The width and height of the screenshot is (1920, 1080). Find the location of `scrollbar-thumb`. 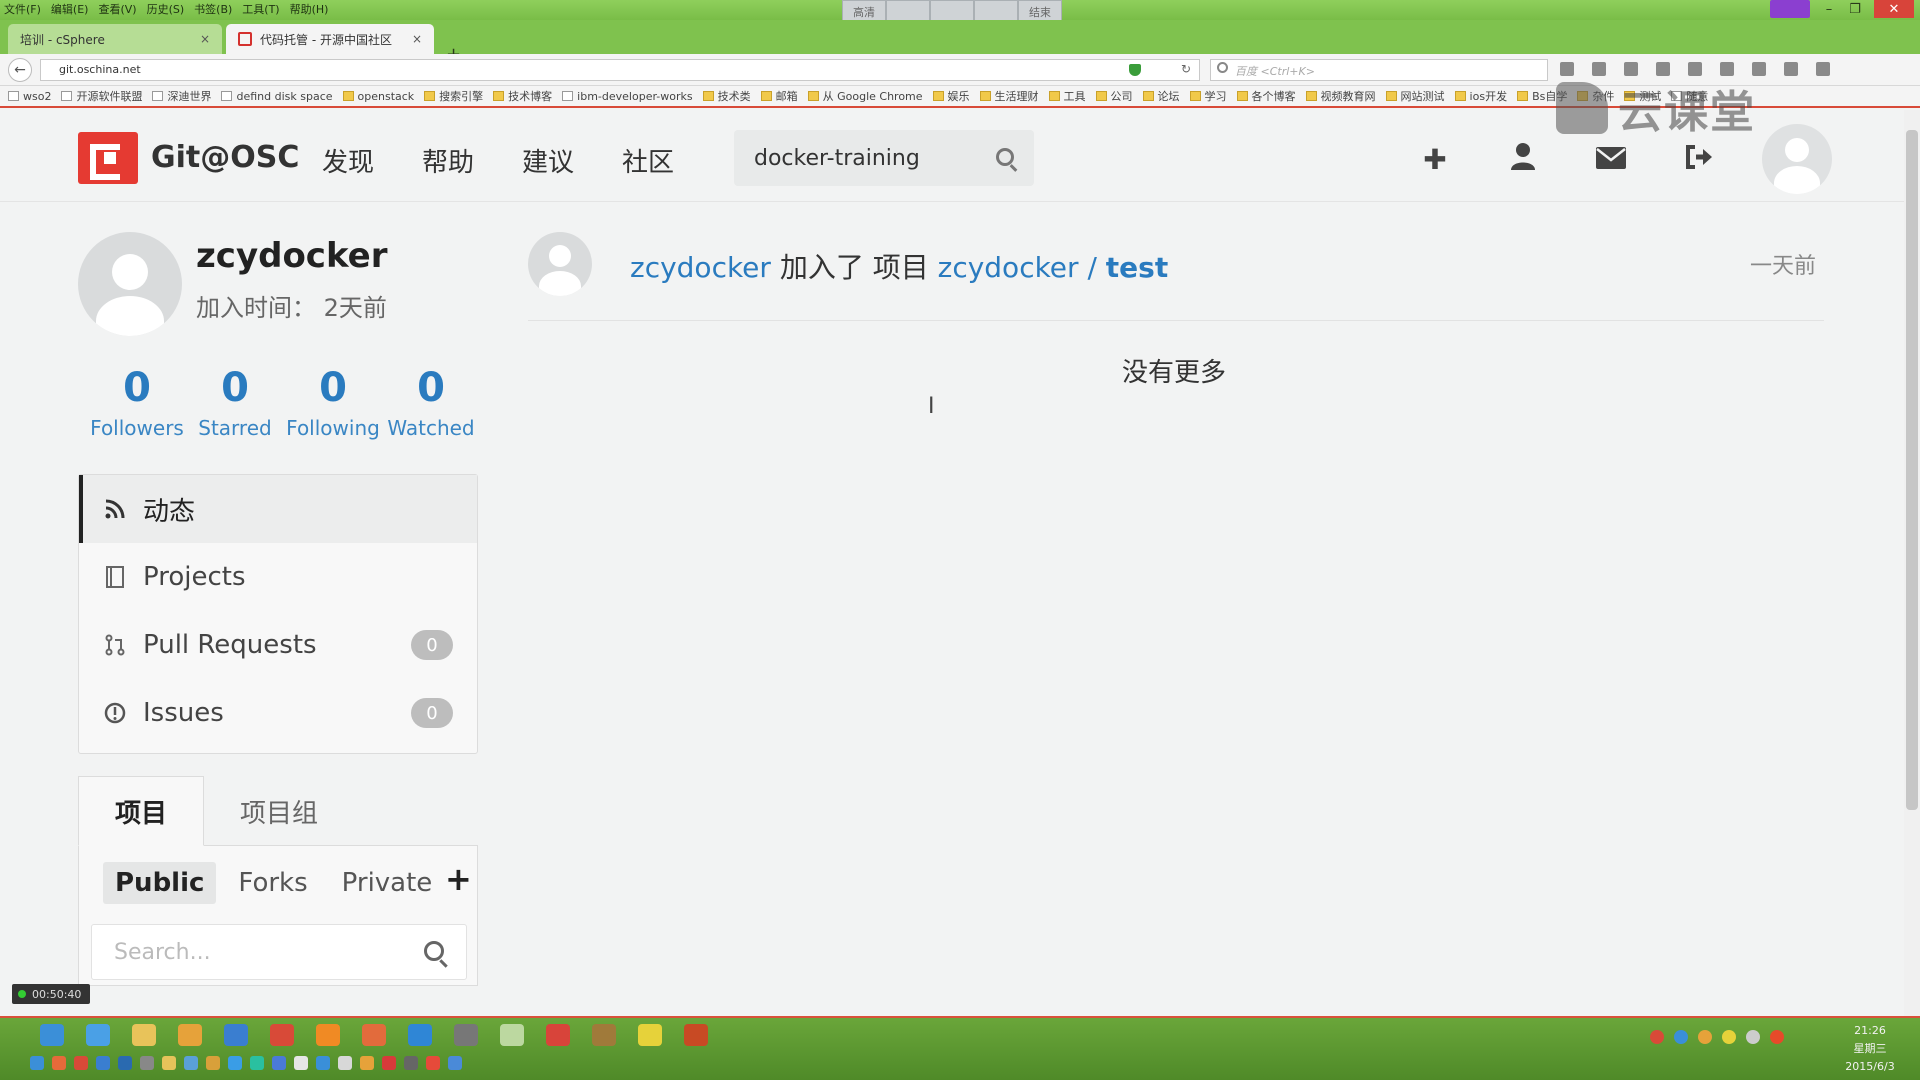

scrollbar-thumb is located at coordinates (1912, 470).